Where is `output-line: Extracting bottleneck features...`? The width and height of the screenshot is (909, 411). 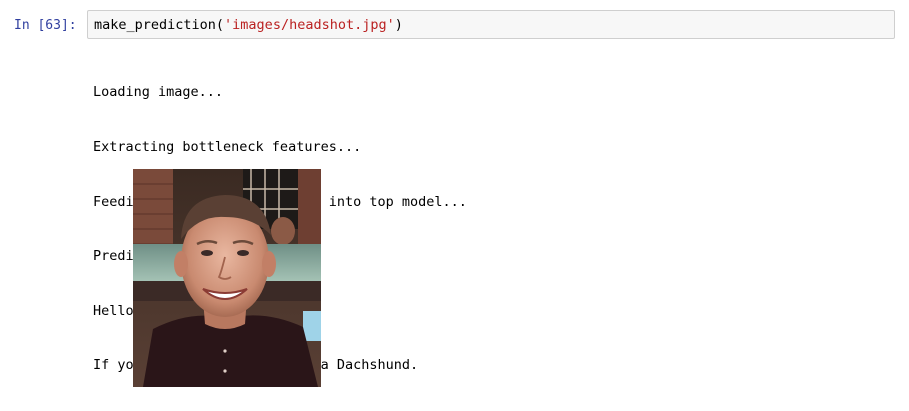
output-line: Extracting bottleneck features... is located at coordinates (227, 147).